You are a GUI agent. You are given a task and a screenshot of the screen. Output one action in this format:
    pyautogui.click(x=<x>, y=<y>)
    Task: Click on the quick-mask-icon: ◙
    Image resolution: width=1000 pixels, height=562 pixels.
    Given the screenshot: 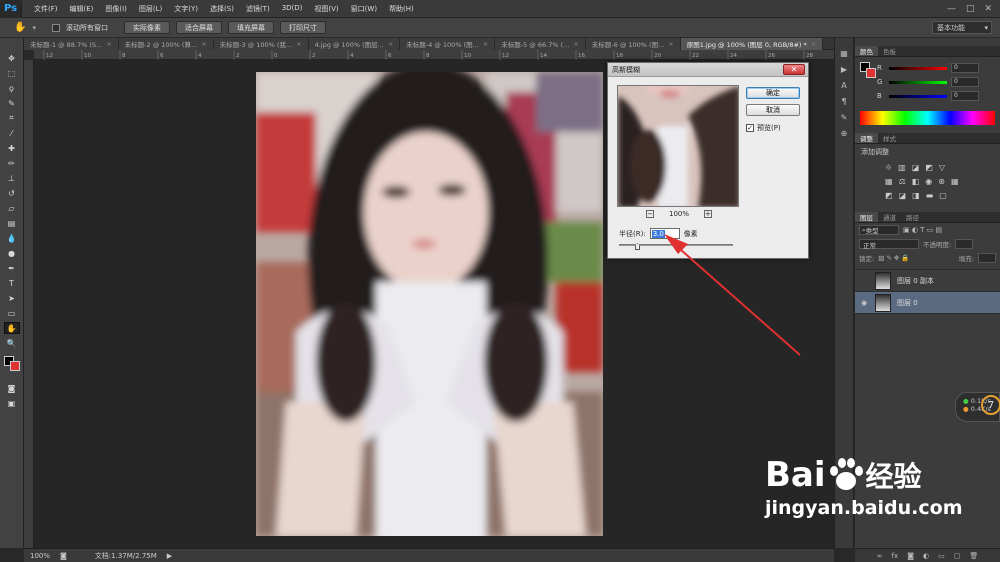 What is the action you would take?
    pyautogui.click(x=12, y=388)
    